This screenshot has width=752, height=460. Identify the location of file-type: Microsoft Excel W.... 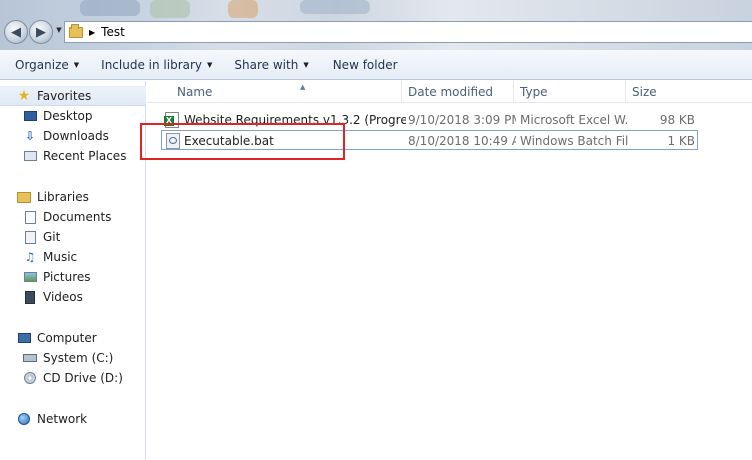
(574, 120).